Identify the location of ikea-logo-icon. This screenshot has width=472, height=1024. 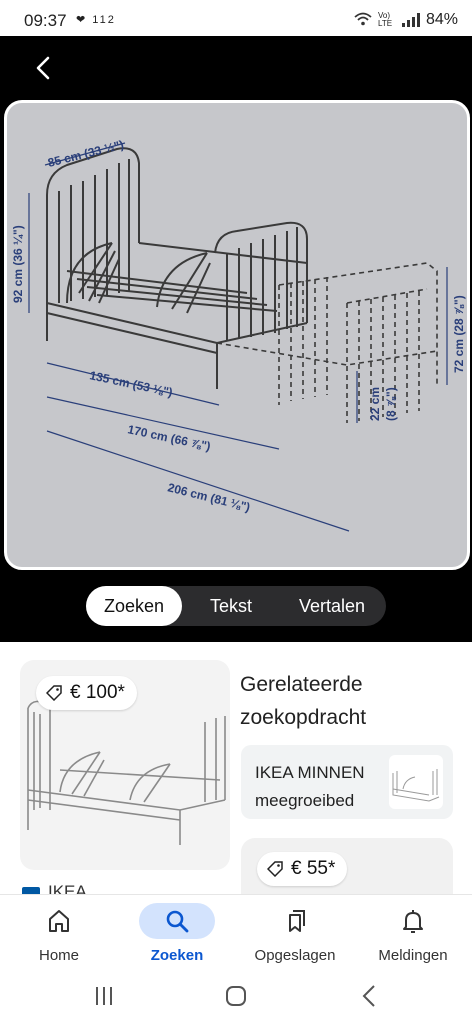
(31, 890).